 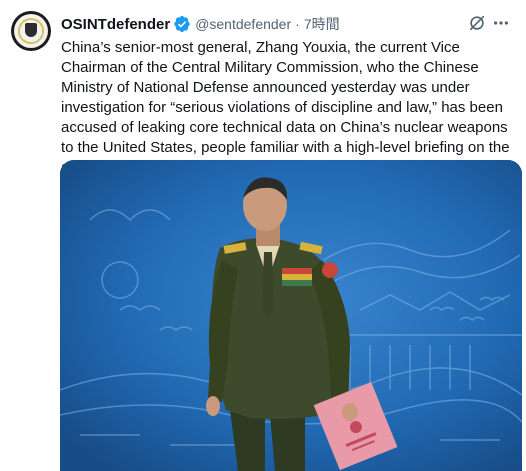 What do you see at coordinates (322, 24) in the screenshot?
I see `tweet-time: 7時間` at bounding box center [322, 24].